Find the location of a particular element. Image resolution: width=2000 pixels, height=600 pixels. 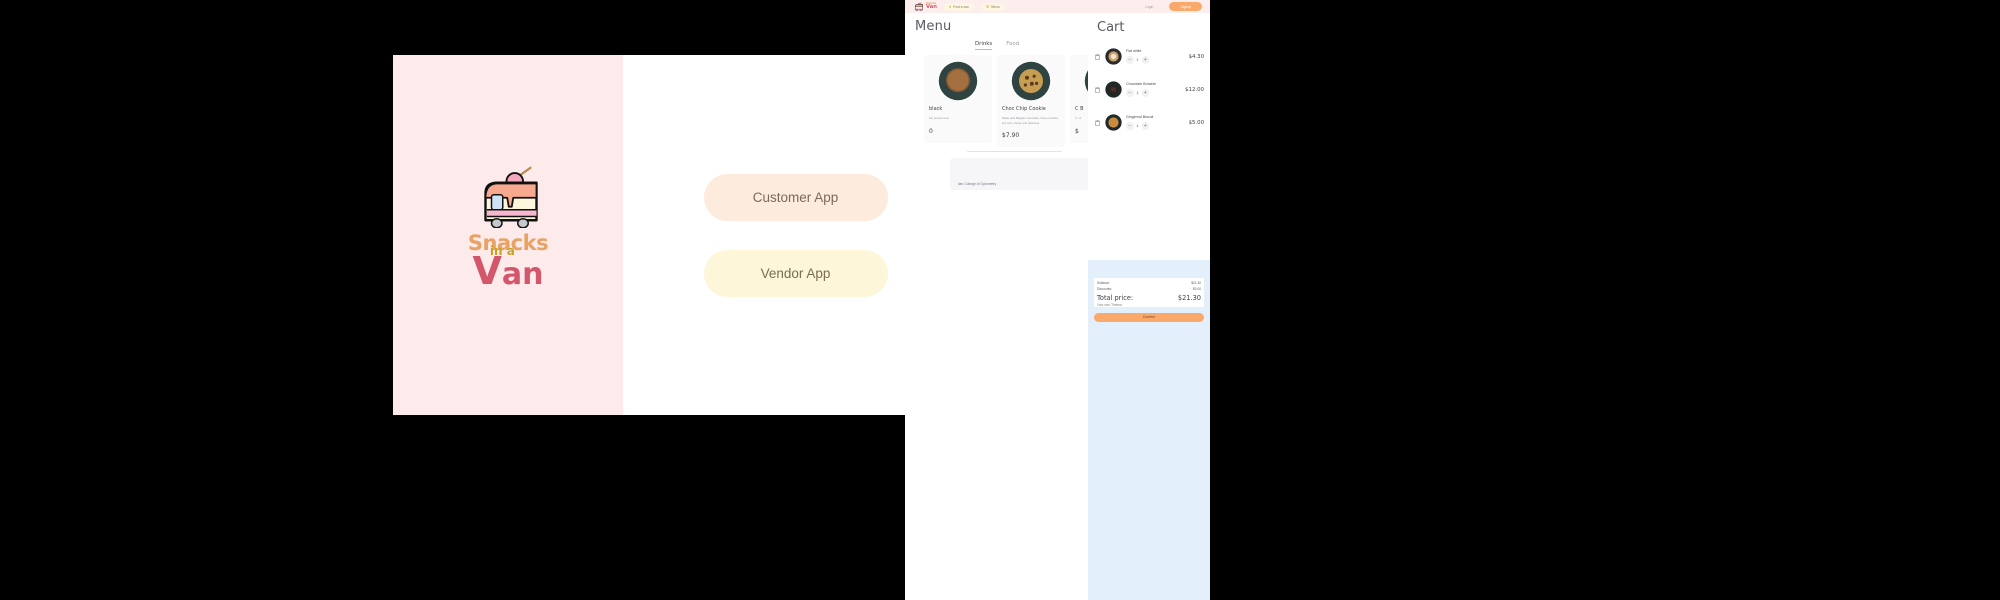

logo: Snacks Van in a is located at coordinates (508, 229).